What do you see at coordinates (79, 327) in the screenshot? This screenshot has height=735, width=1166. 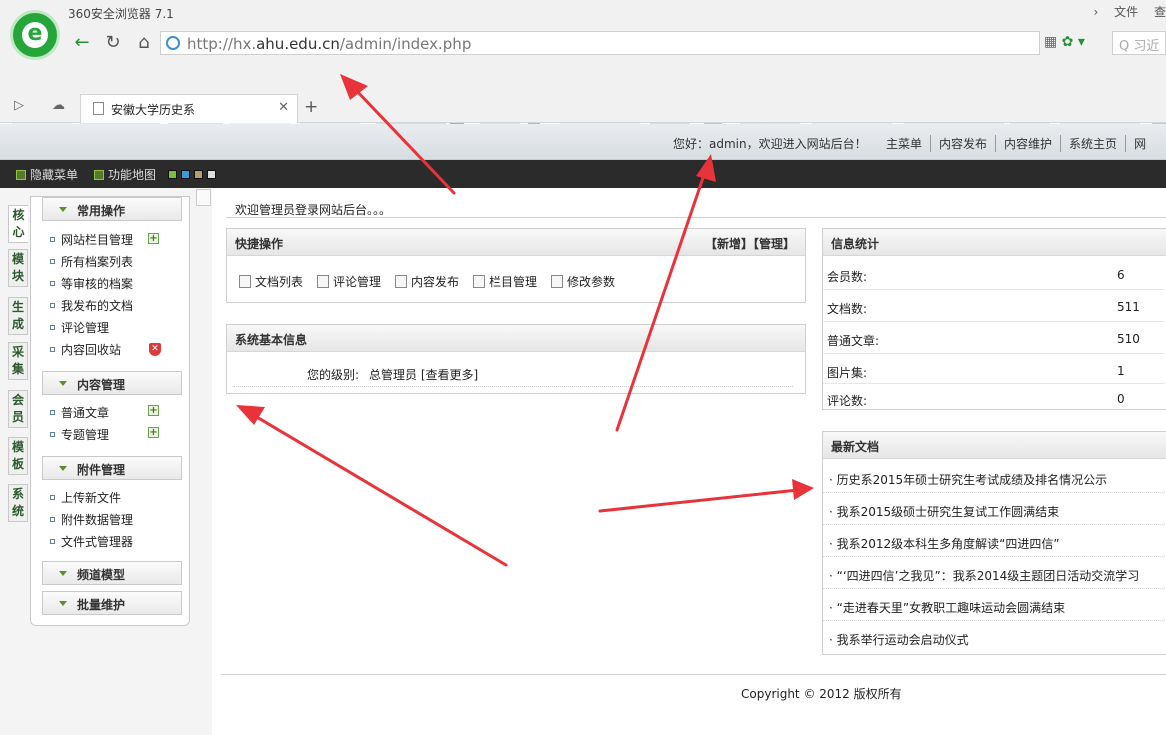 I see `menu-item-comments: 评论管理` at bounding box center [79, 327].